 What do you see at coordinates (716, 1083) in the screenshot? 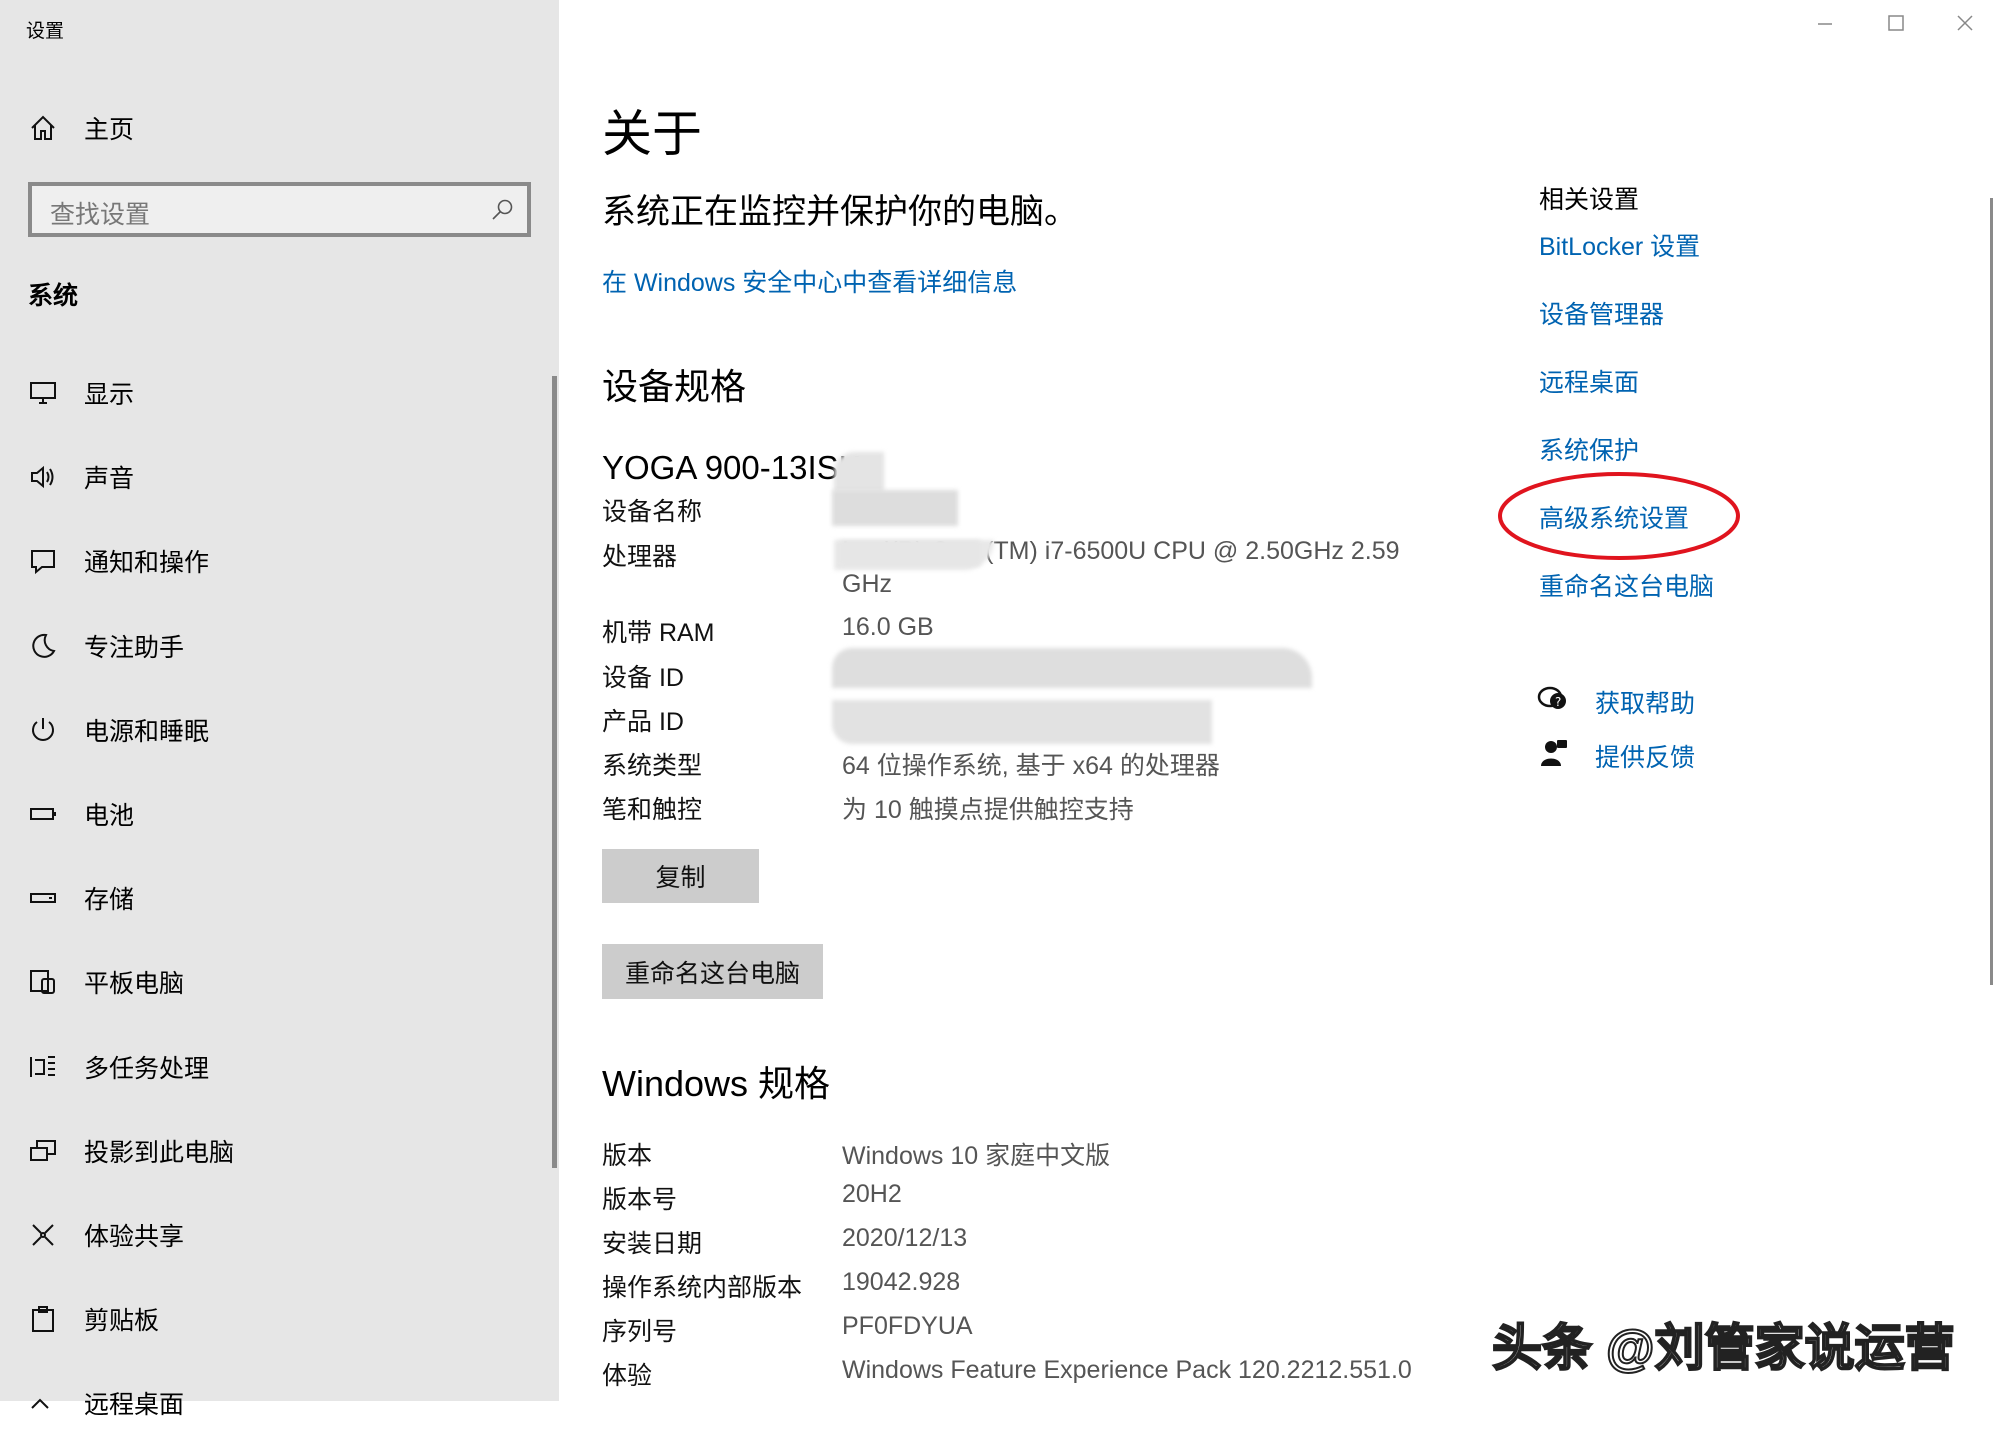
I see `windows-spec-heading: Windows 规格` at bounding box center [716, 1083].